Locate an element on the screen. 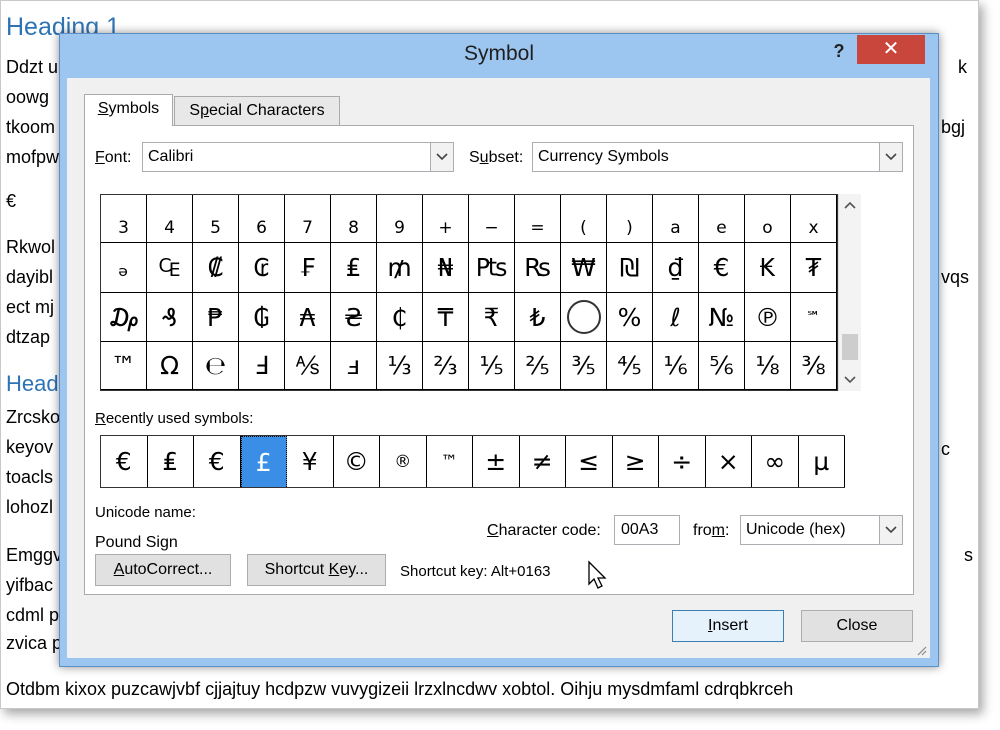  symbol-cell: Ω is located at coordinates (170, 366).